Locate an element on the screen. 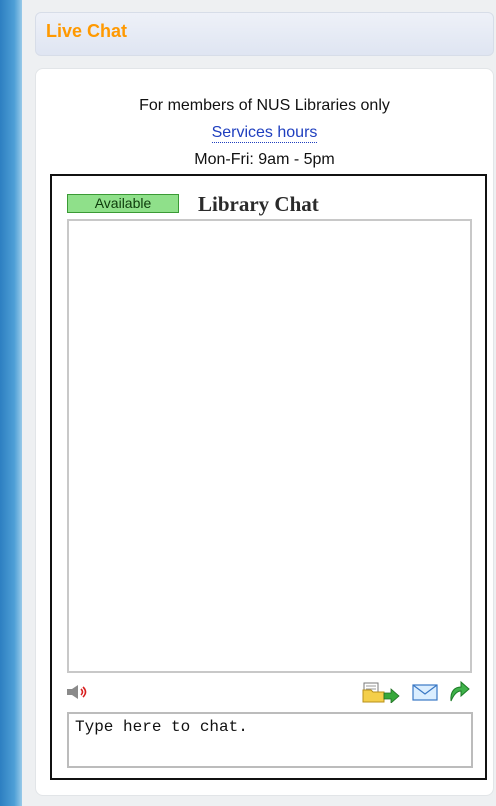 The width and height of the screenshot is (496, 806). hours-times: Mon-Fri: 9am - 5pm is located at coordinates (264, 159).